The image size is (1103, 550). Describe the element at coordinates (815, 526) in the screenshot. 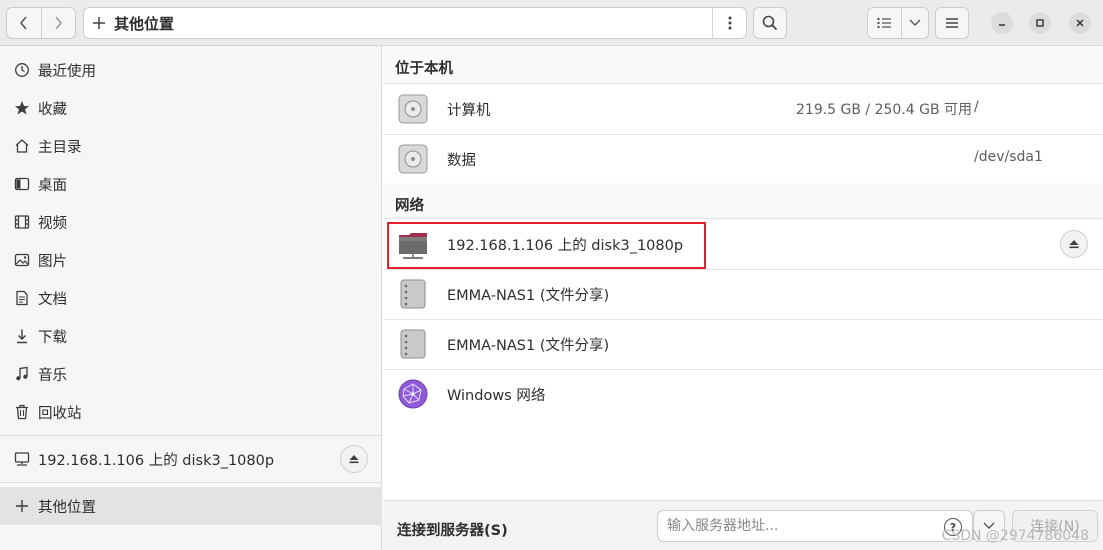

I see `server-address-input` at that location.